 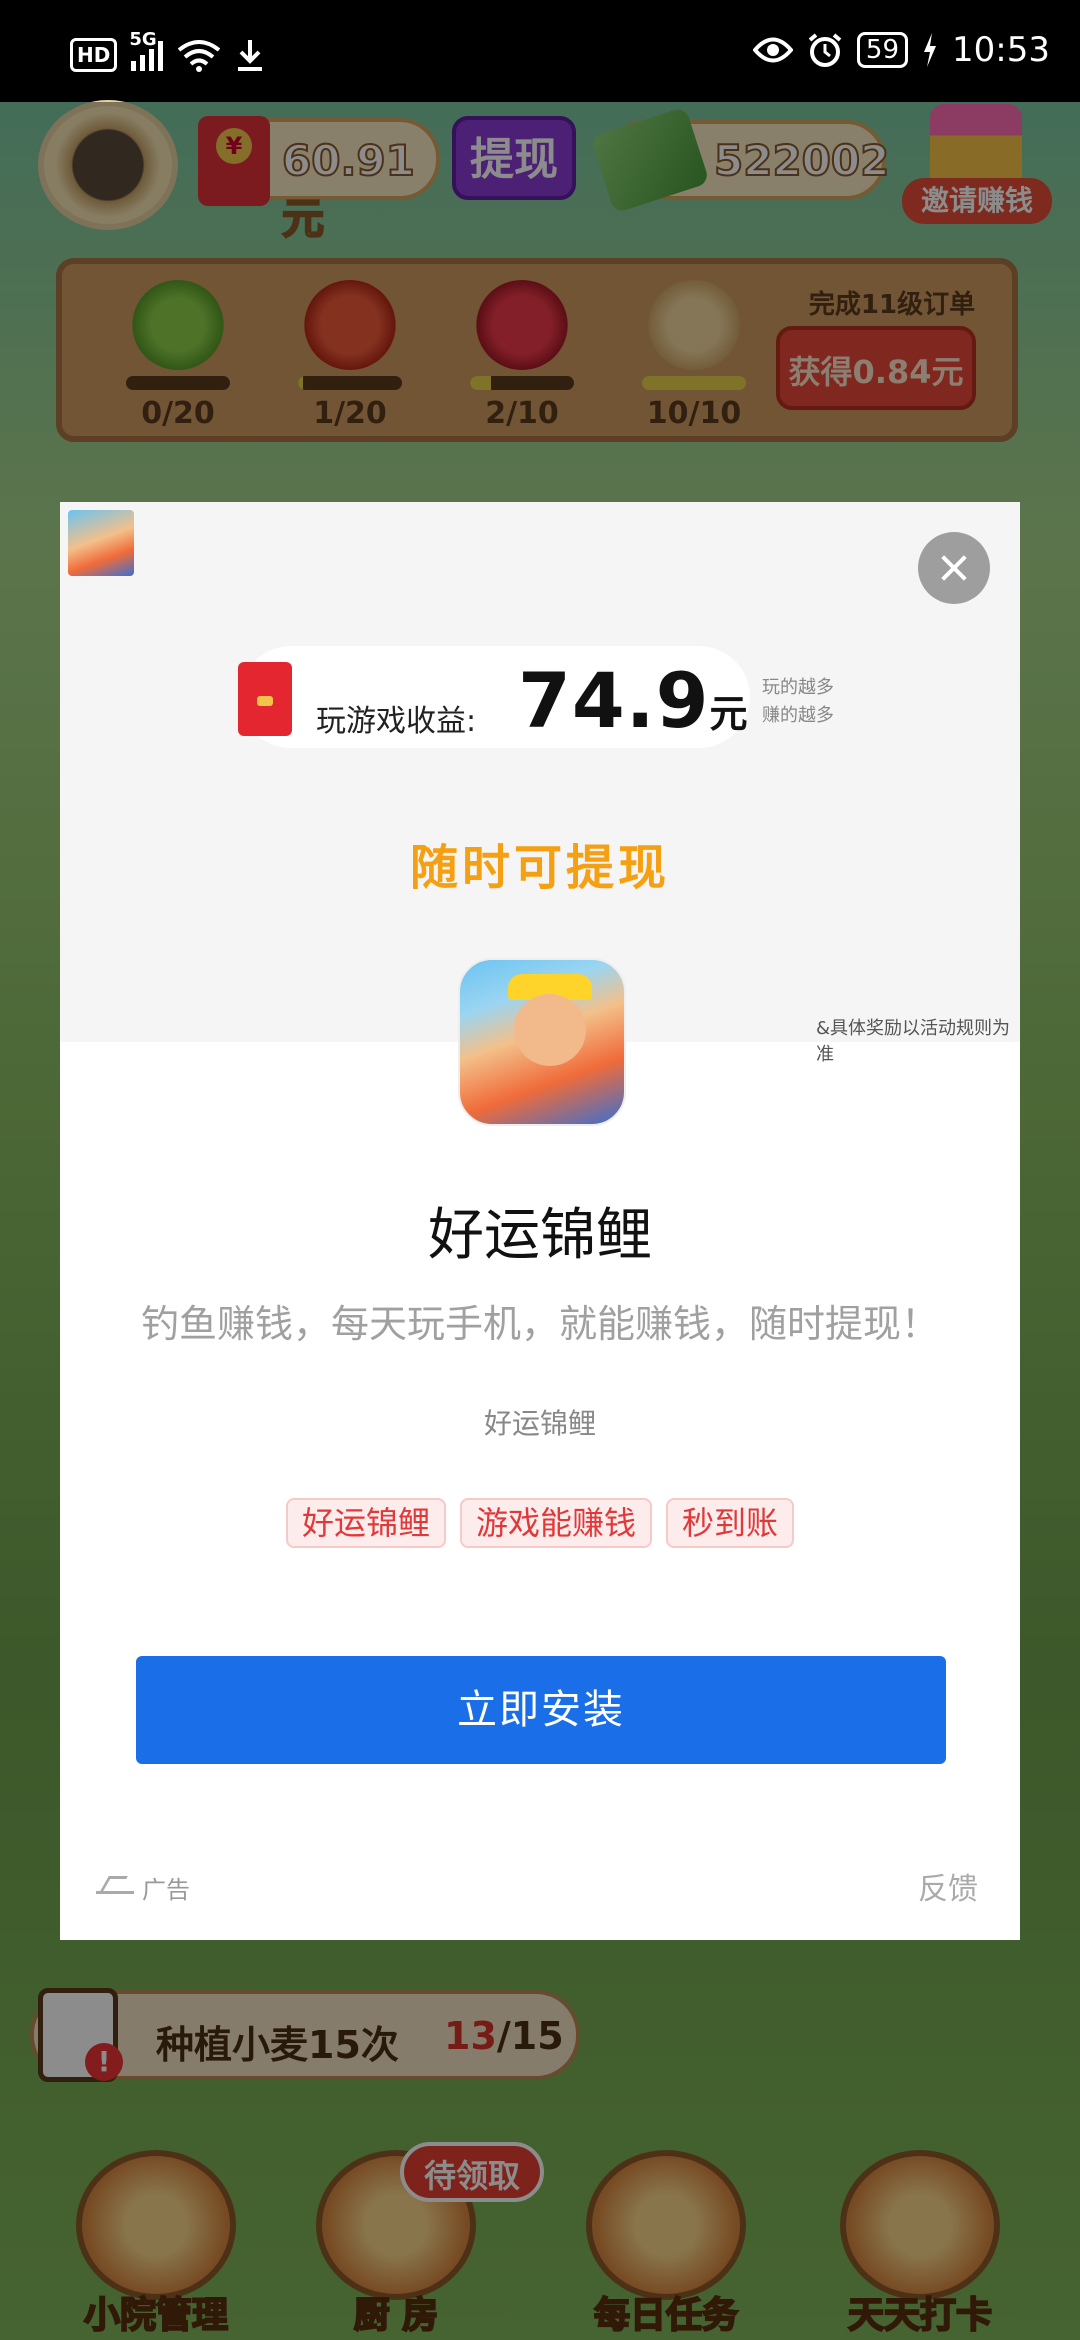 I want to click on earnings-label: 玩游戏收益:, so click(x=396, y=721).